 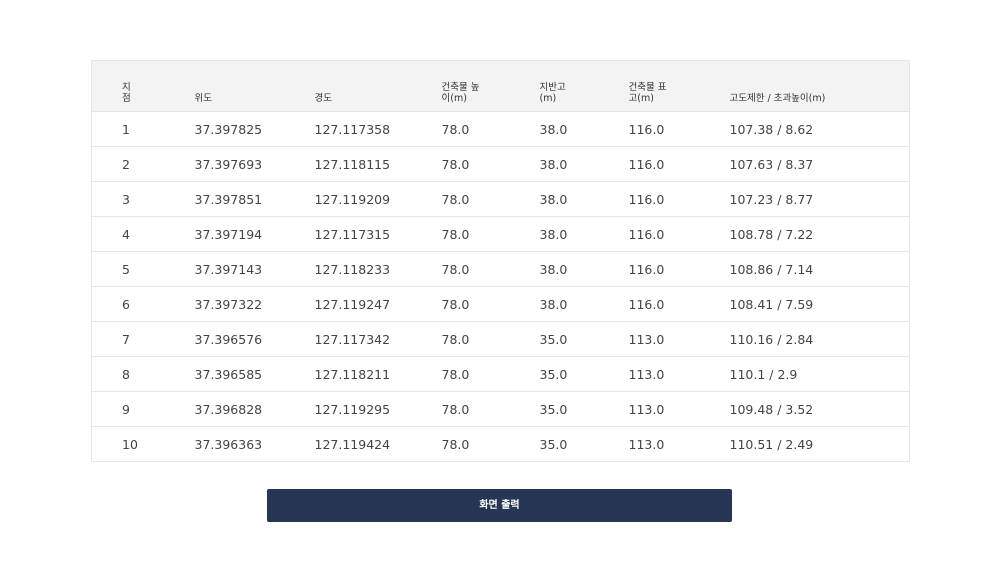 I want to click on column-header-latitude: 위도, so click(x=254, y=86).